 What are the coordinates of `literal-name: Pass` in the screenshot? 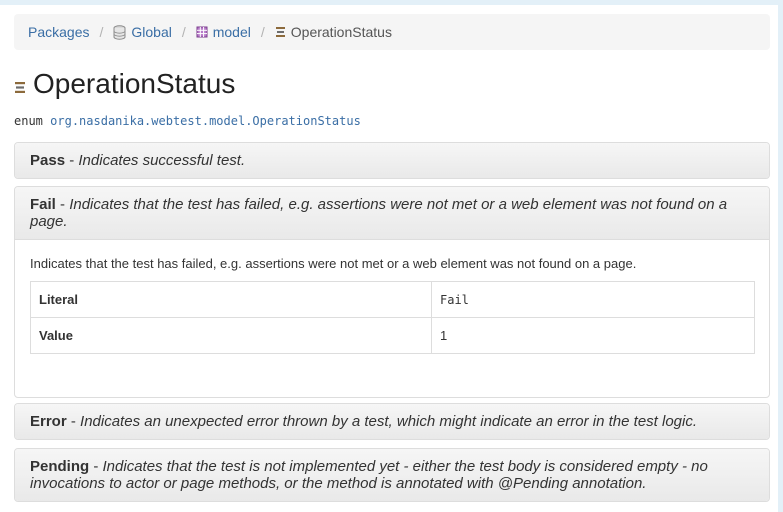 It's located at (48, 160).